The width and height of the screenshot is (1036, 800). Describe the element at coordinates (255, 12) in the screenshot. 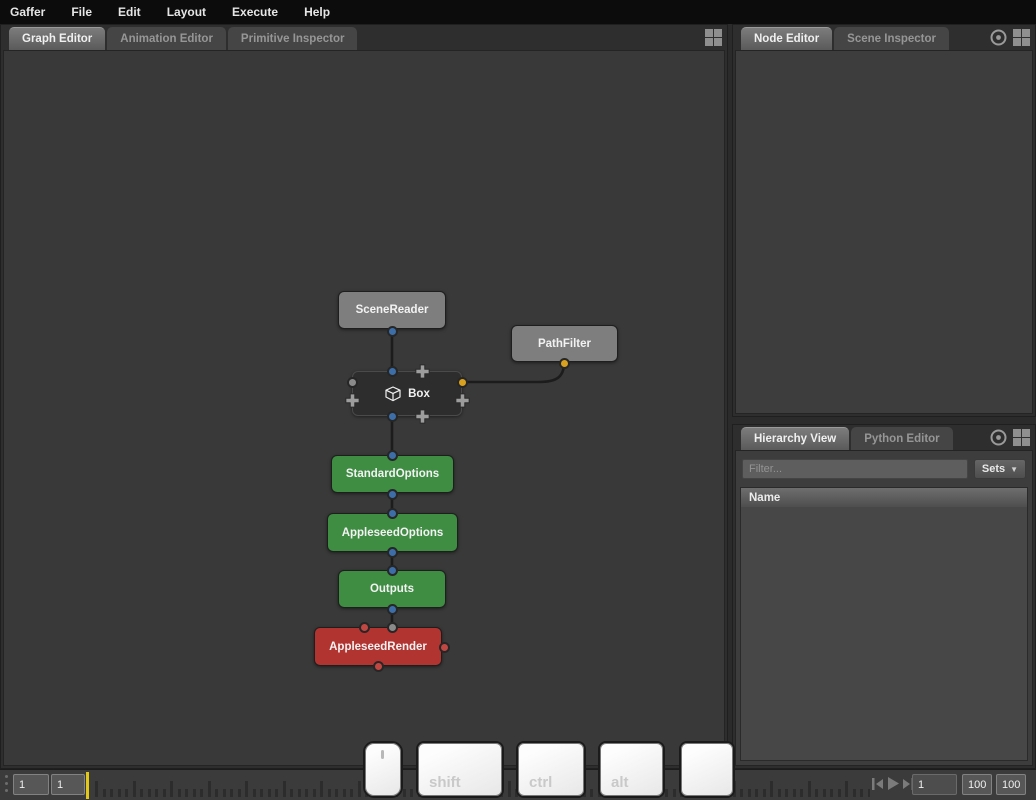

I see `menu-item-execute: Execute` at that location.